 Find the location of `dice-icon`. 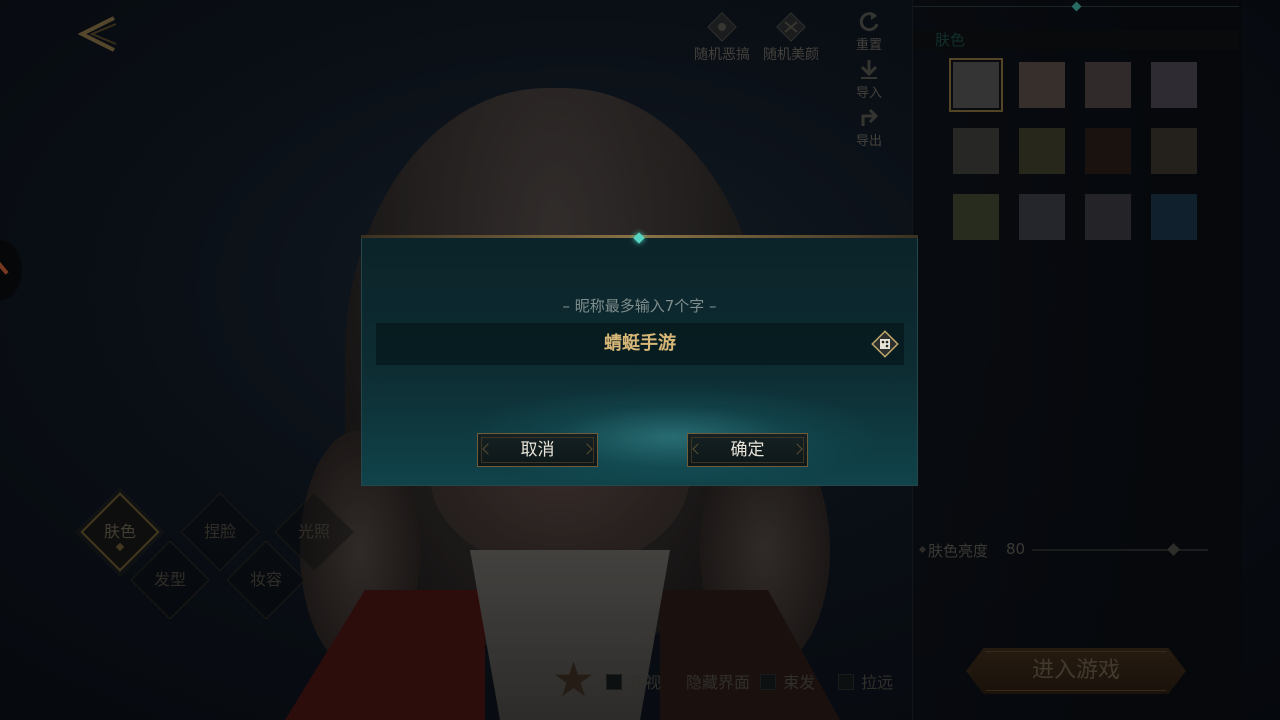

dice-icon is located at coordinates (885, 344).